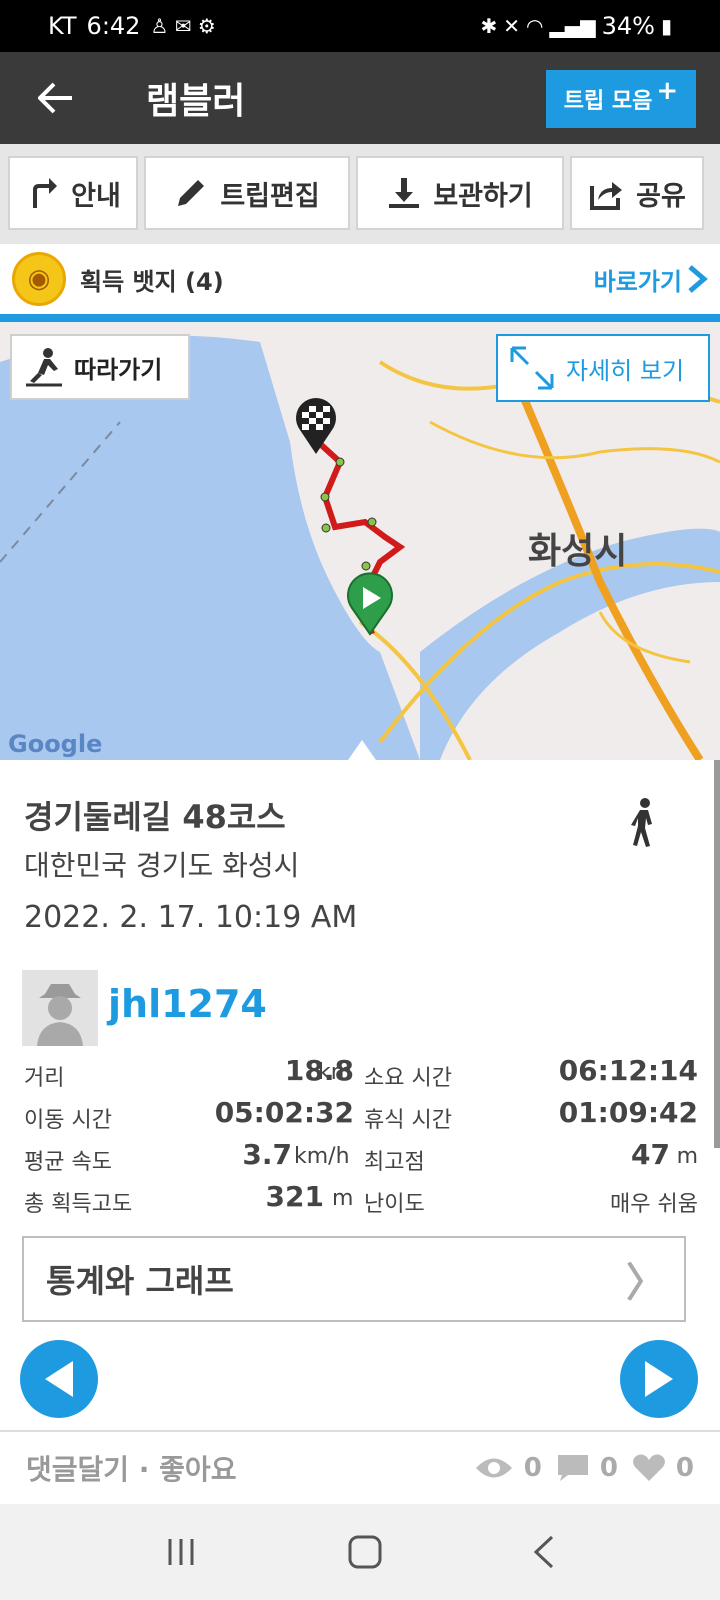  What do you see at coordinates (625, 370) in the screenshot?
I see `detail-view-label: 자세히 보기` at bounding box center [625, 370].